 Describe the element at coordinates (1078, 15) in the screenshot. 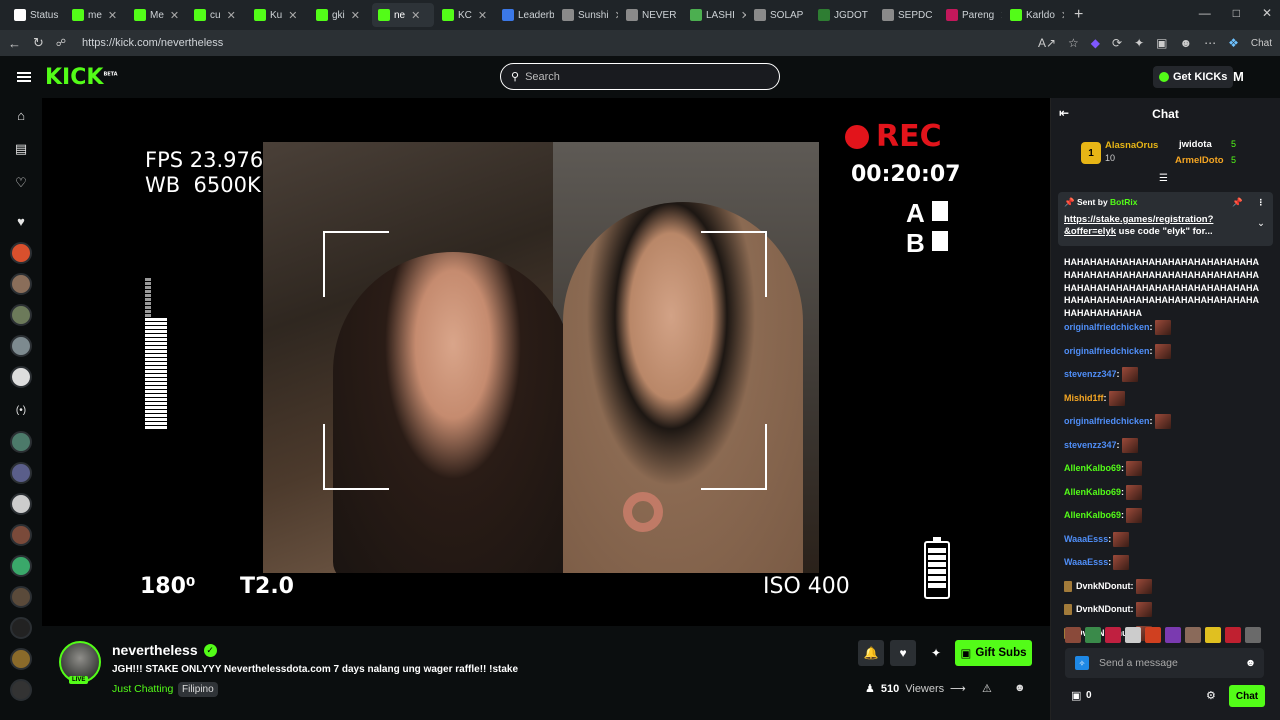

I see `new-tab-icon: +` at that location.